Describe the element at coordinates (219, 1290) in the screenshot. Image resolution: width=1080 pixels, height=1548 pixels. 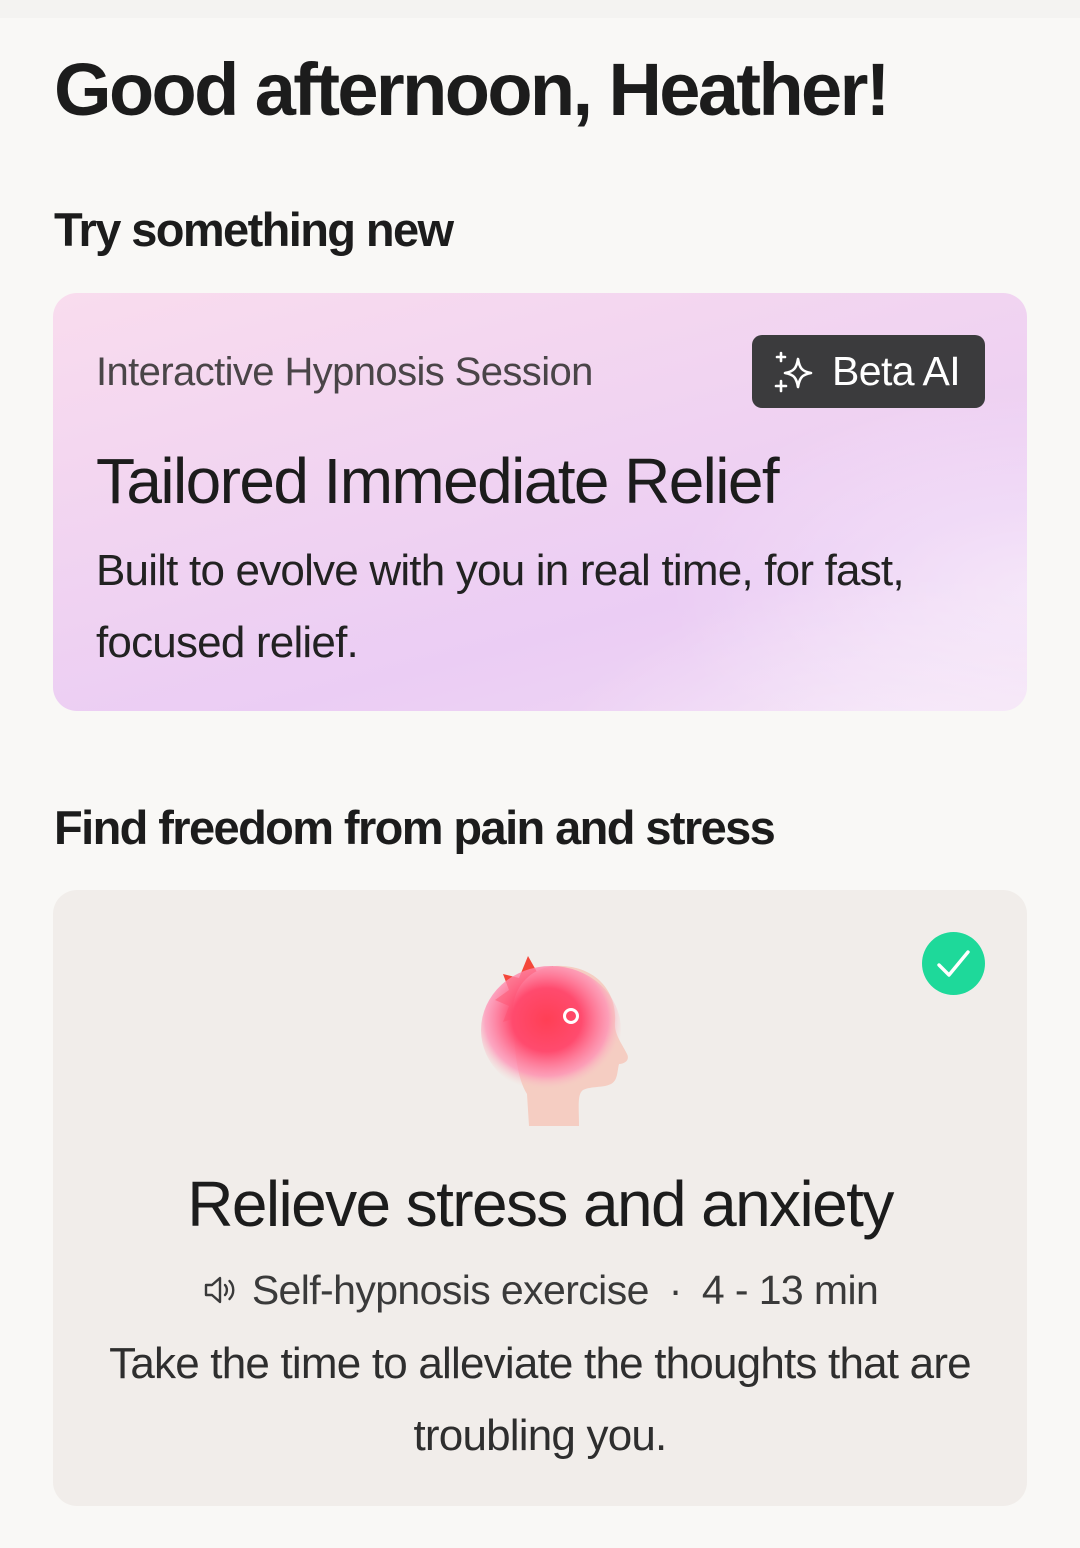
I see `speaker-icon` at that location.